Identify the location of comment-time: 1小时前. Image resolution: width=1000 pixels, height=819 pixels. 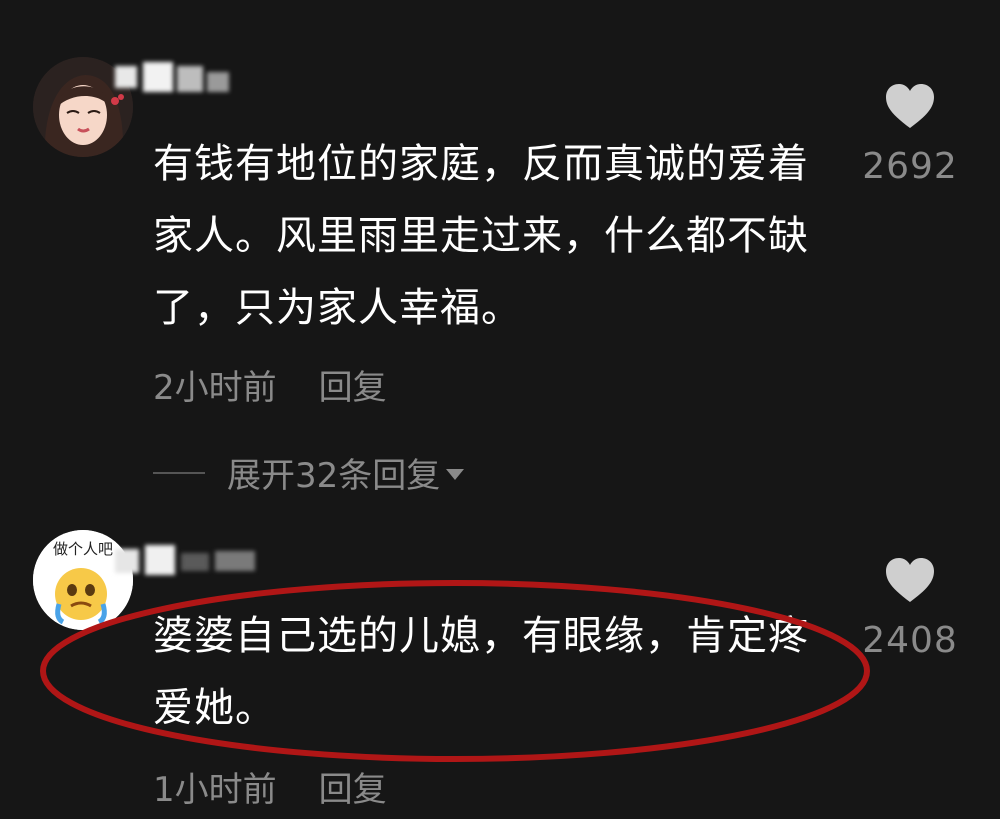
(215, 790).